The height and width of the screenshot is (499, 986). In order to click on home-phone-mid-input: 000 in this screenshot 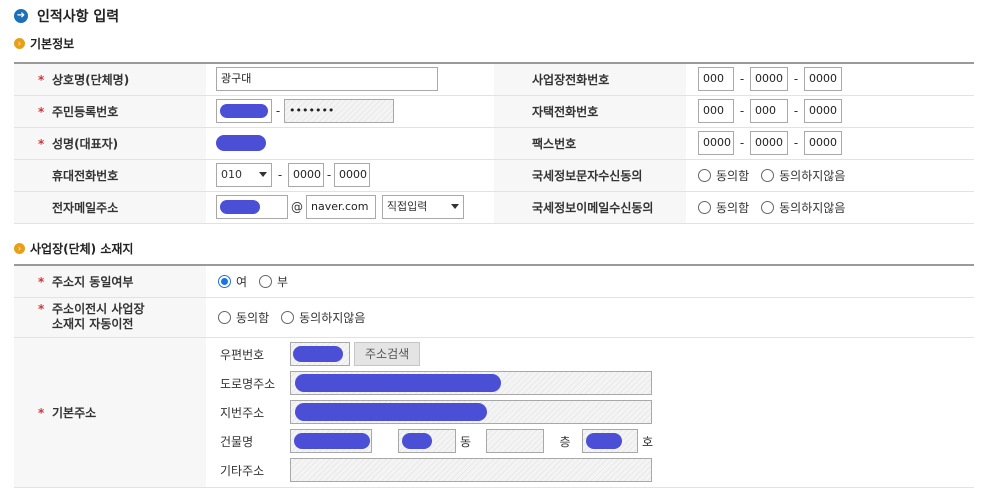, I will do `click(769, 111)`.